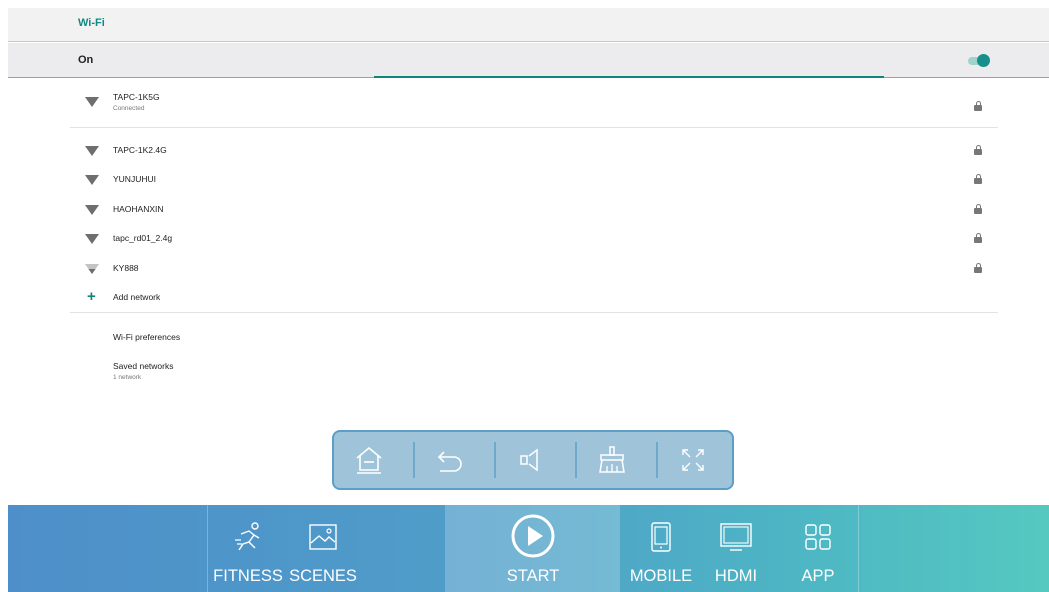 This screenshot has width=1049, height=592. What do you see at coordinates (534, 210) in the screenshot?
I see `network-item-haohanxin: HAOHANXIN` at bounding box center [534, 210].